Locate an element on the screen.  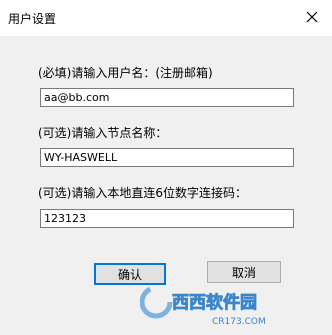
close-button is located at coordinates (312, 17).